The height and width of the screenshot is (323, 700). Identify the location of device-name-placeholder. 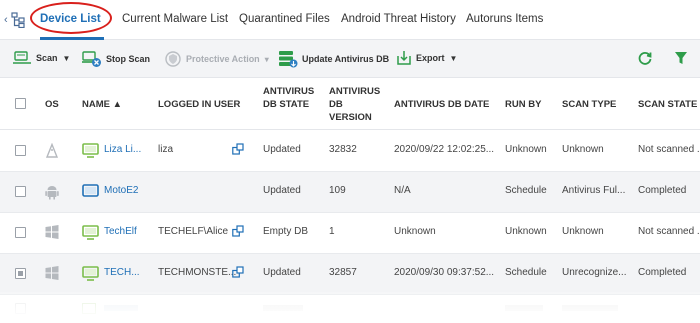
(121, 308).